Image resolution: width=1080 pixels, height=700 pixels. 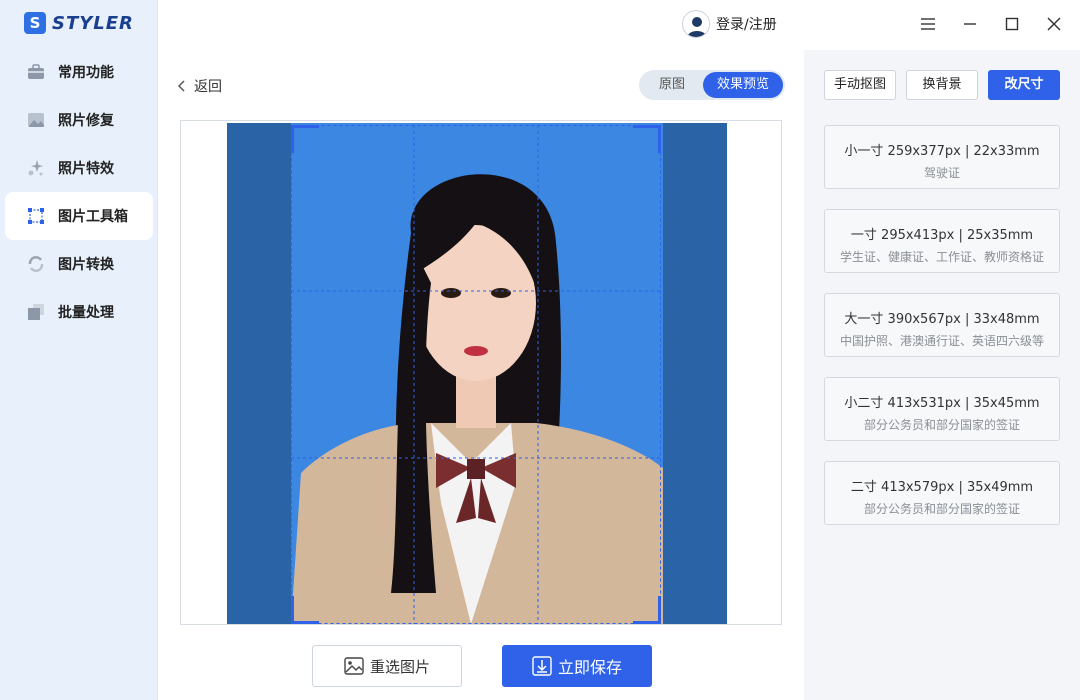 I want to click on sidebar: S STYLER 常用功能 照片修复 照片特效 图片工具箱 图片转换 批量处理, so click(x=79, y=350).